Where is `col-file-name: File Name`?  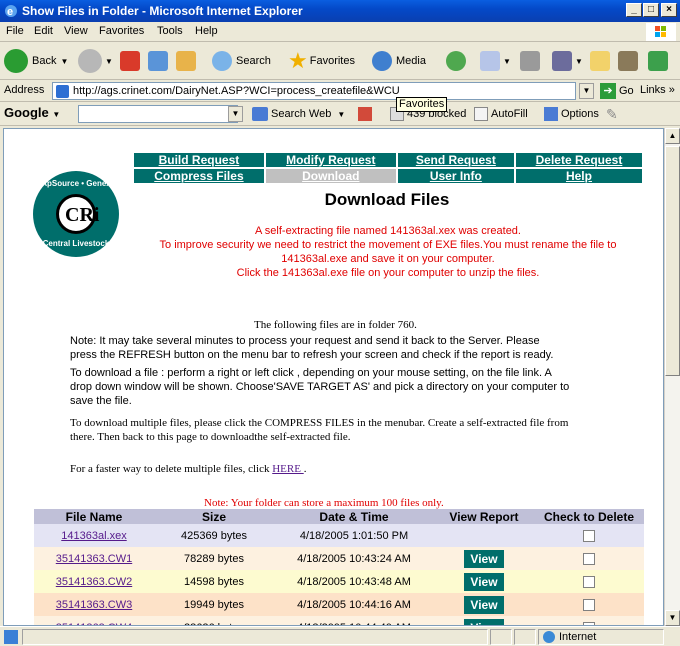
col-file-name: File Name is located at coordinates (94, 516).